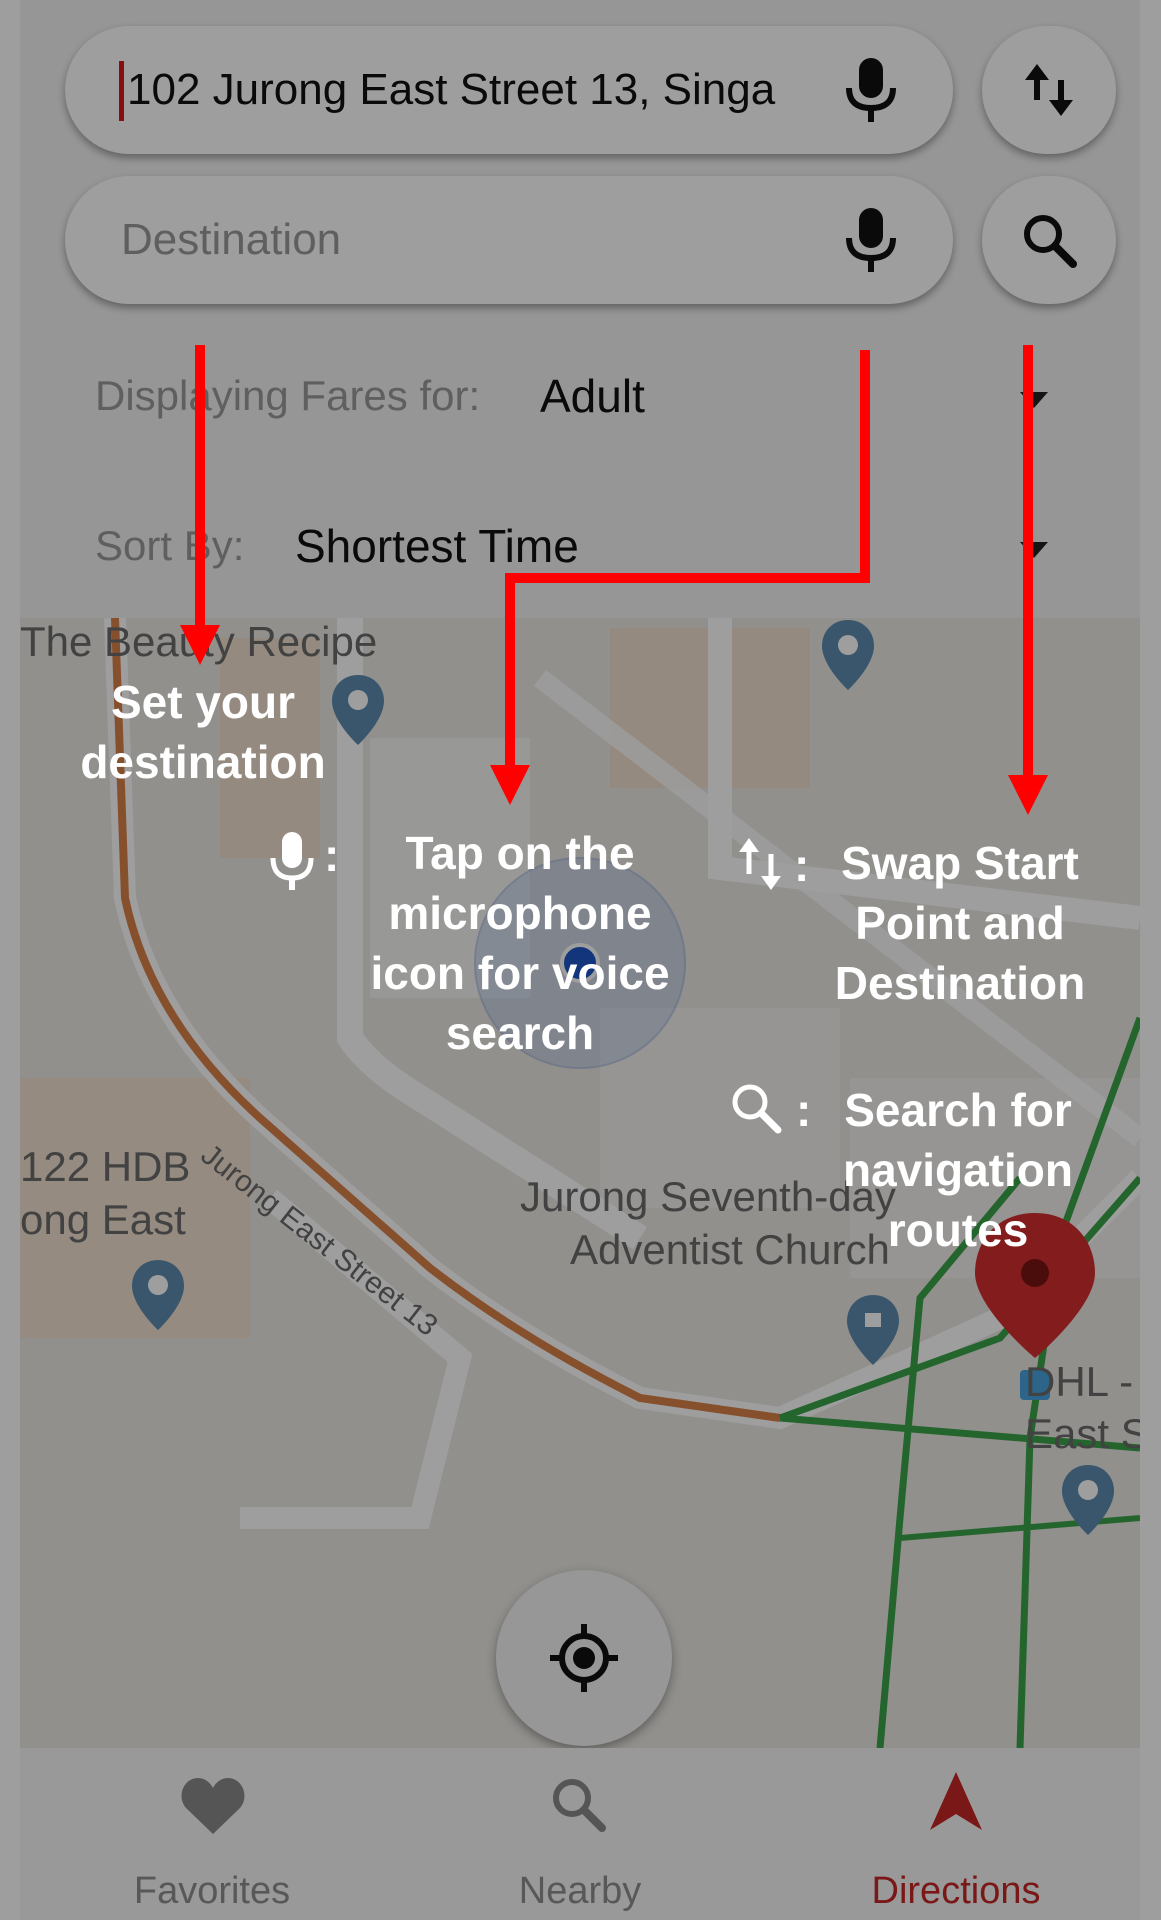 The width and height of the screenshot is (1161, 1920). I want to click on annotation-line: navigation, so click(958, 1170).